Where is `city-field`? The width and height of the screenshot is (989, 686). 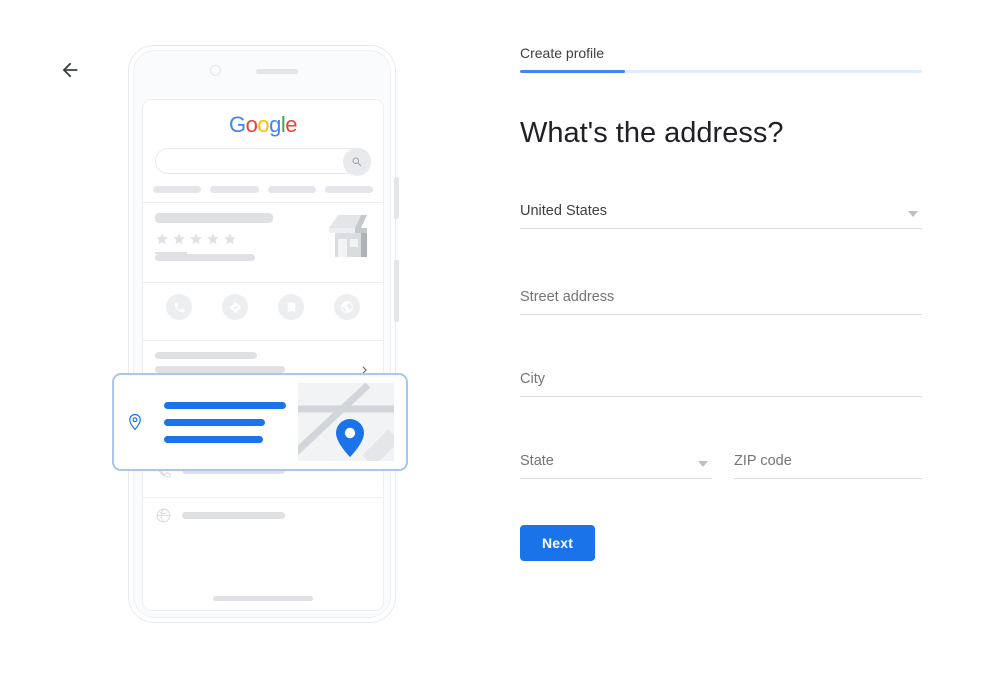
city-field is located at coordinates (721, 383).